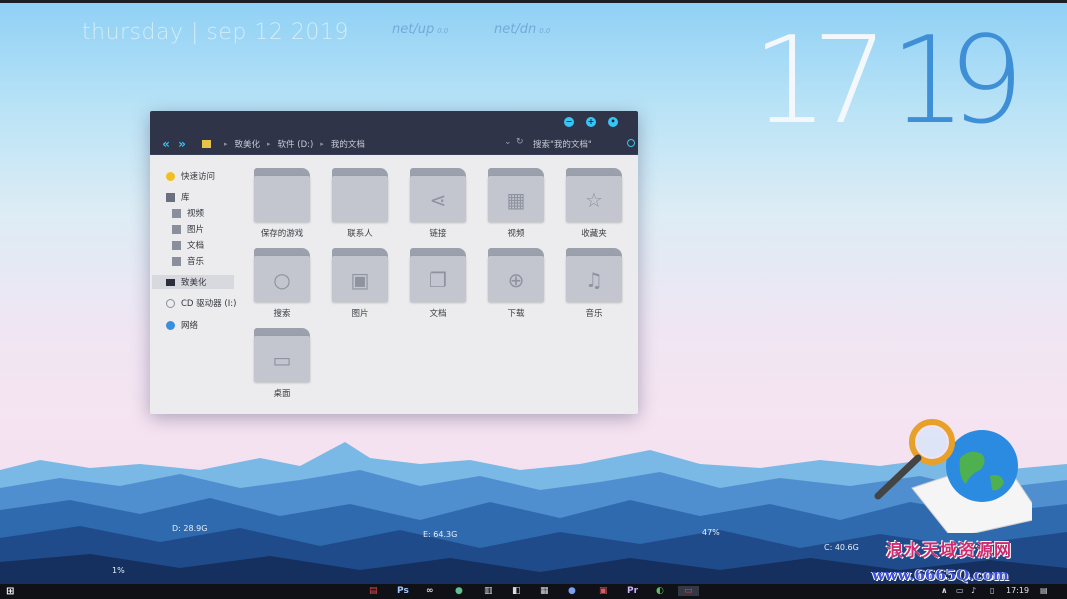  What do you see at coordinates (360, 234) in the screenshot?
I see `folder-label: 联系人` at bounding box center [360, 234].